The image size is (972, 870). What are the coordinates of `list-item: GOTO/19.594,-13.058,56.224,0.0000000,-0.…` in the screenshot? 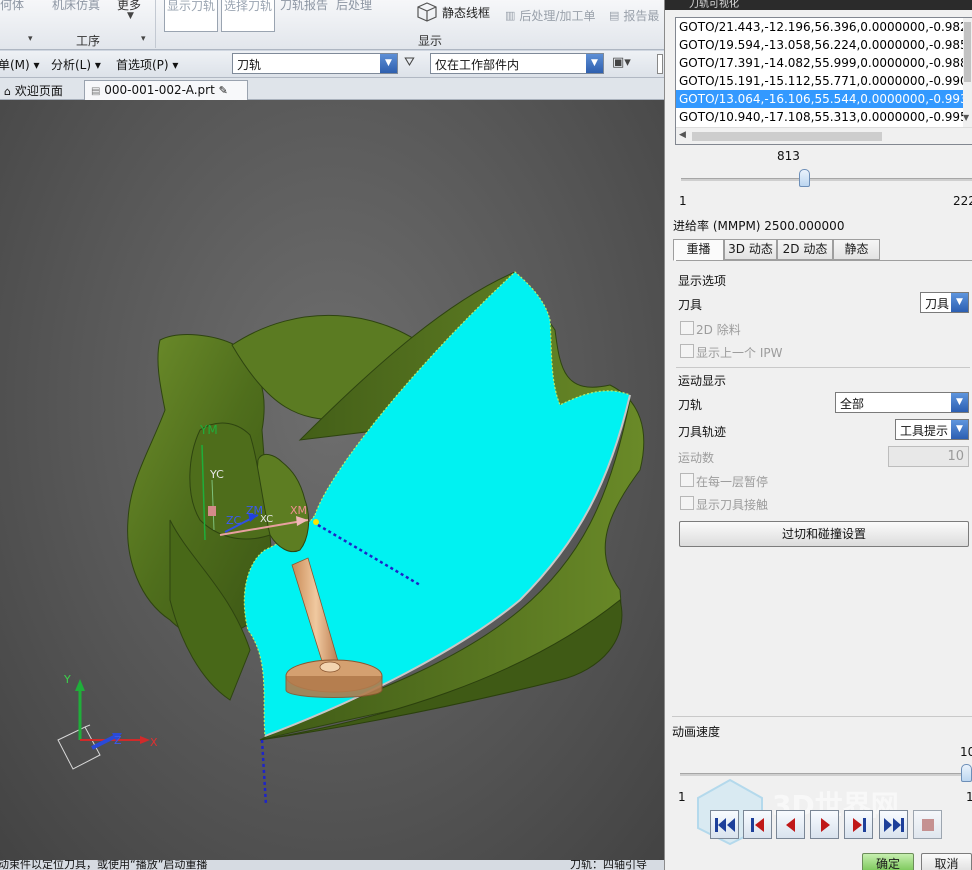 It's located at (824, 45).